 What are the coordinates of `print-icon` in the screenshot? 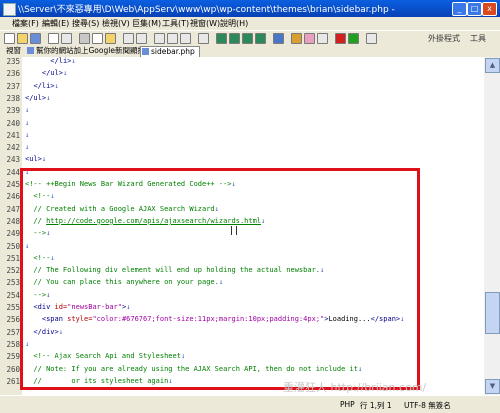 It's located at (53, 38).